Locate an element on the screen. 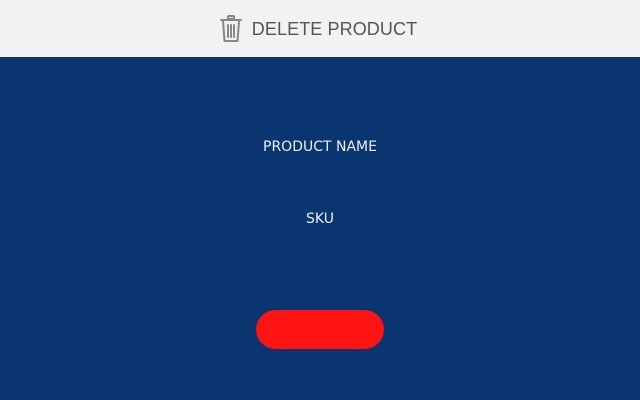  product-name-label: PRODUCT NAME is located at coordinates (320, 147).